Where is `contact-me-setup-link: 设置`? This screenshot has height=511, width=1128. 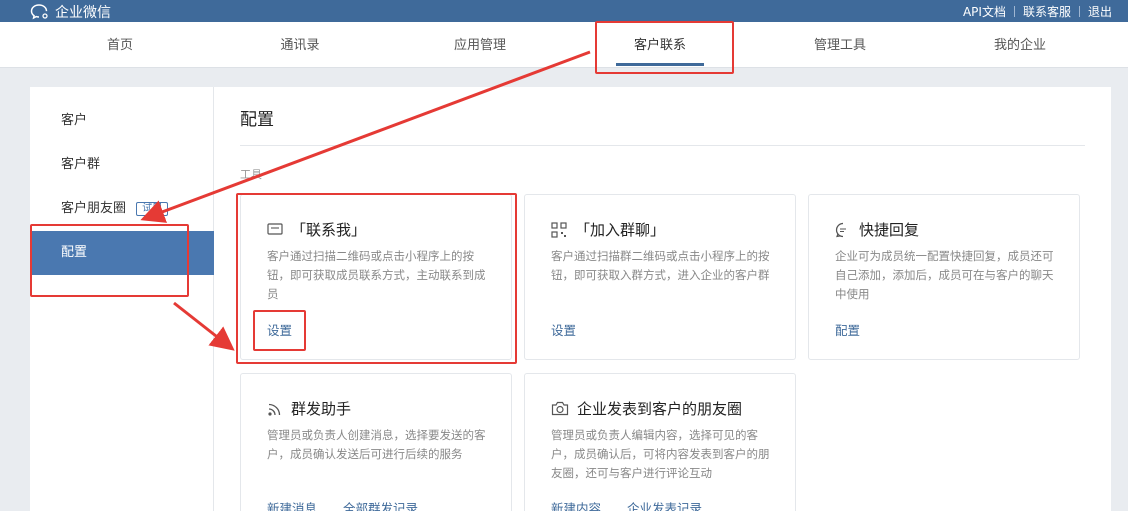 contact-me-setup-link: 设置 is located at coordinates (279, 329).